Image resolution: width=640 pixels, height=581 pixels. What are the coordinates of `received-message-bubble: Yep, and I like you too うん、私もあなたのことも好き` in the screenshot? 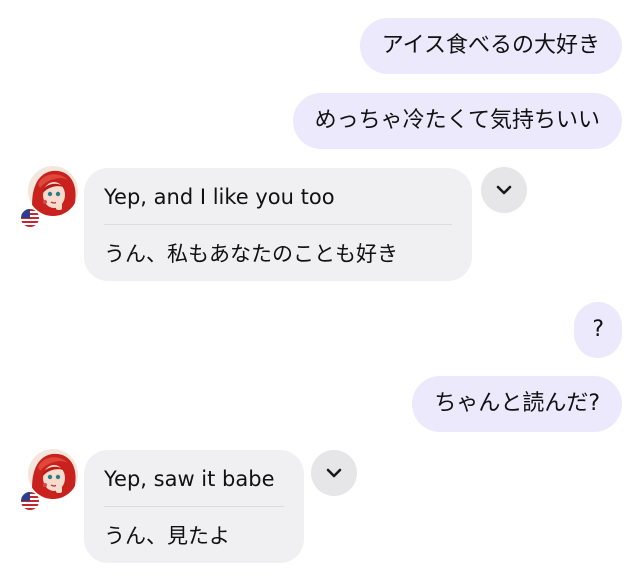 It's located at (278, 224).